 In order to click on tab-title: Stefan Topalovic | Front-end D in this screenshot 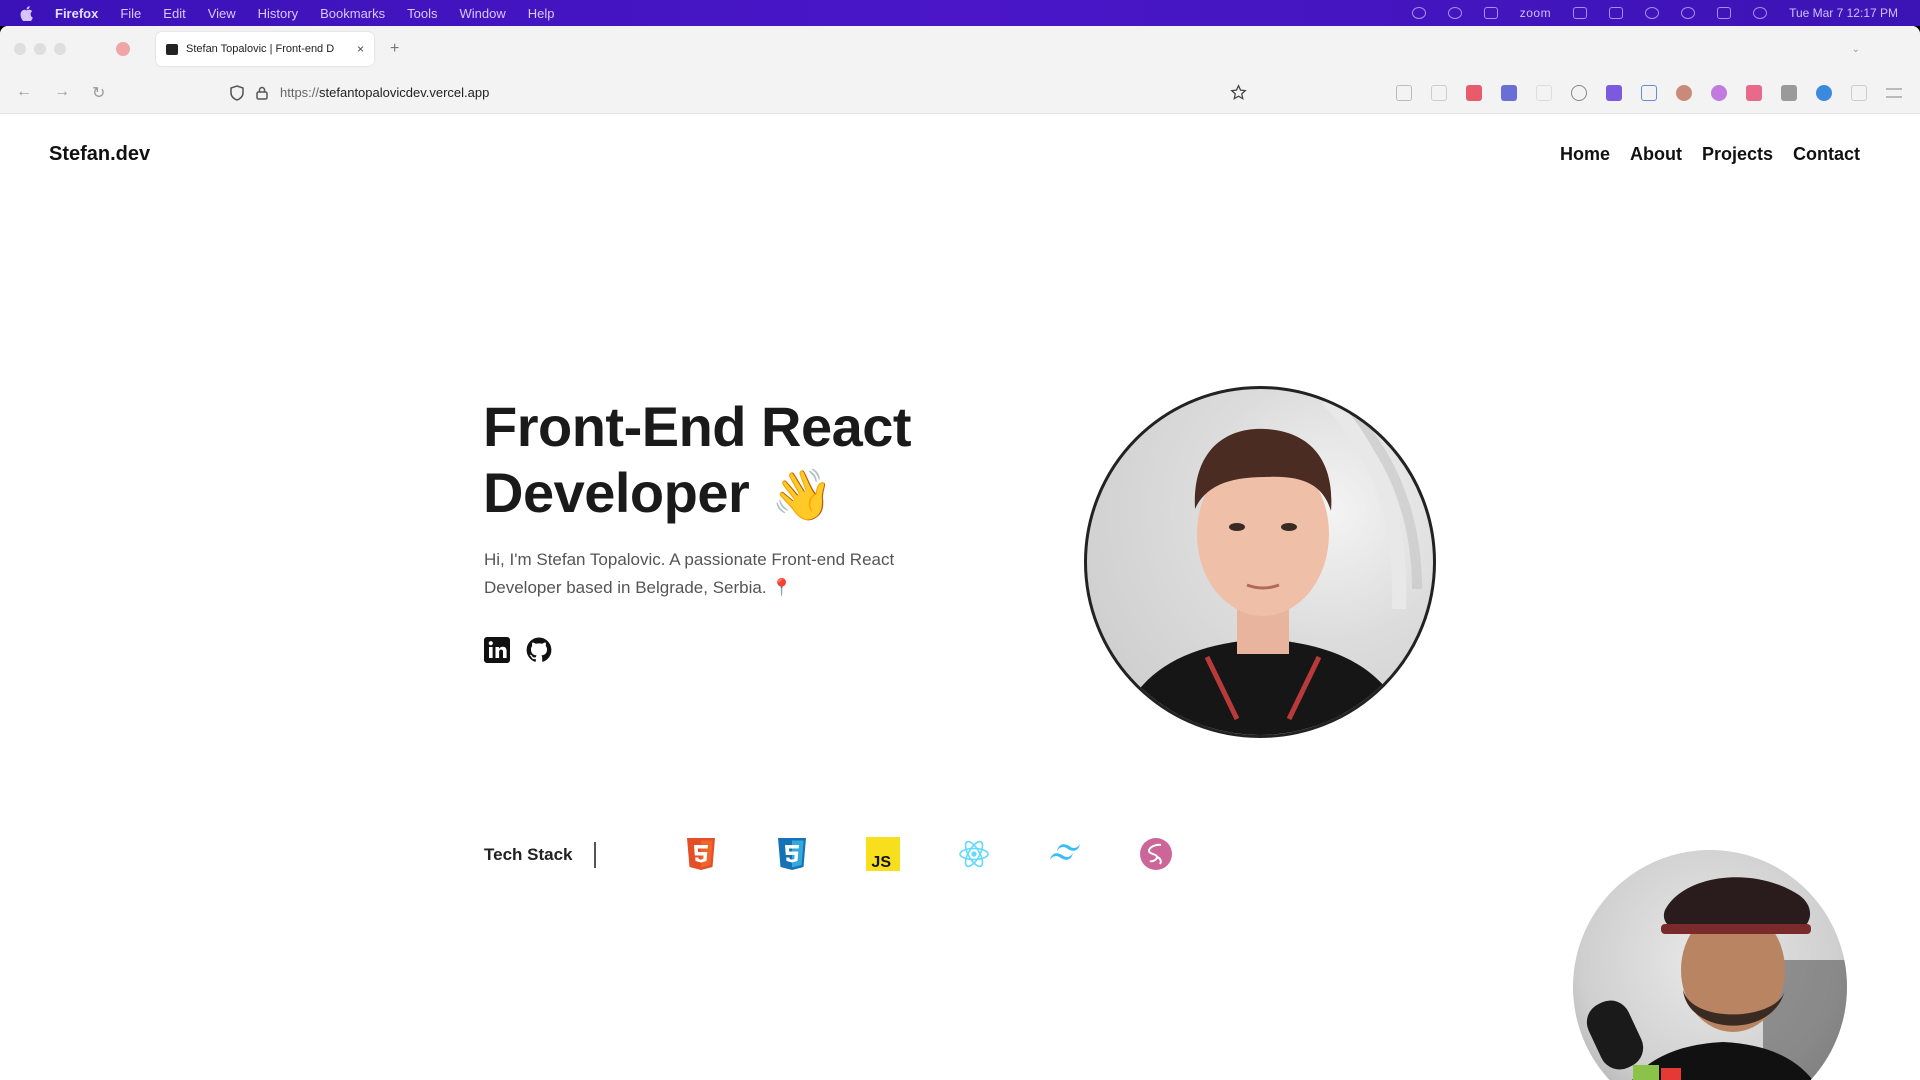, I will do `click(260, 49)`.